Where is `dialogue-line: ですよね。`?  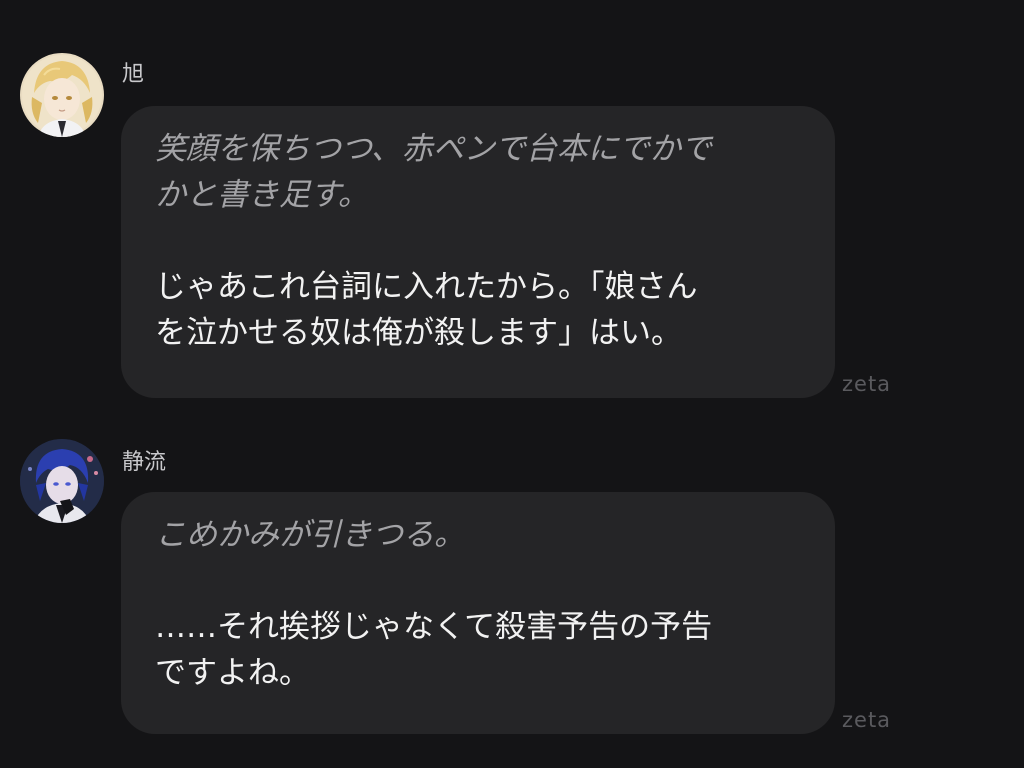
dialogue-line: ですよね。 is located at coordinates (232, 673).